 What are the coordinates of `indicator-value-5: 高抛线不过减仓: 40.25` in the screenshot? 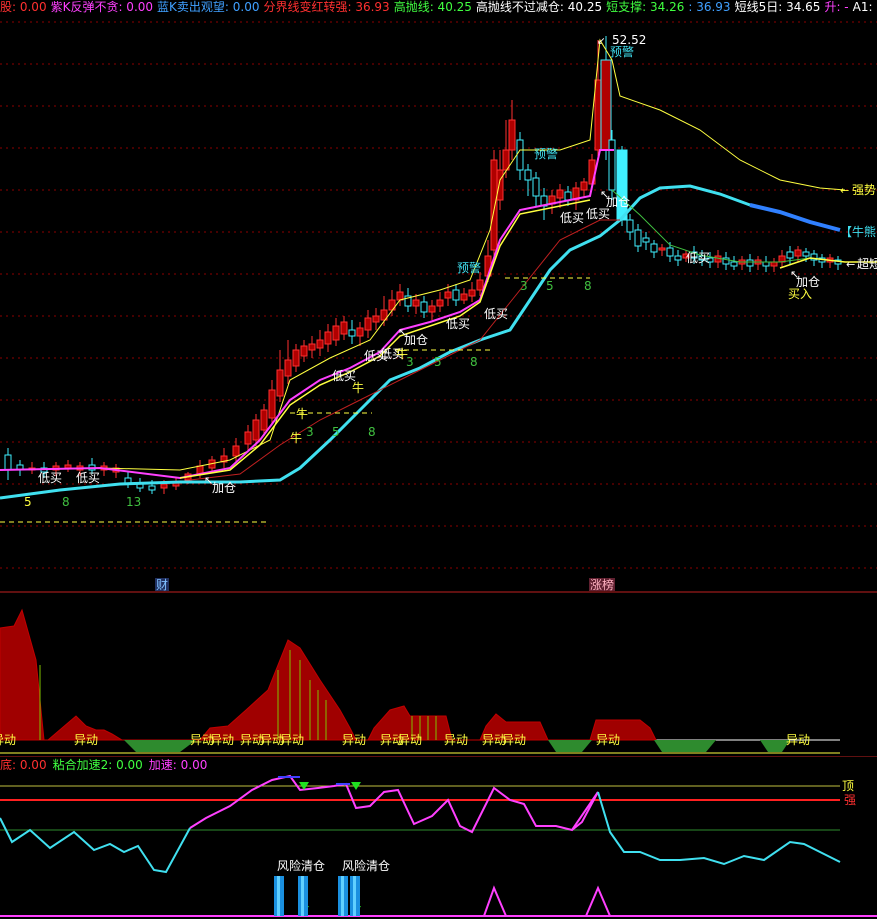 It's located at (539, 7).